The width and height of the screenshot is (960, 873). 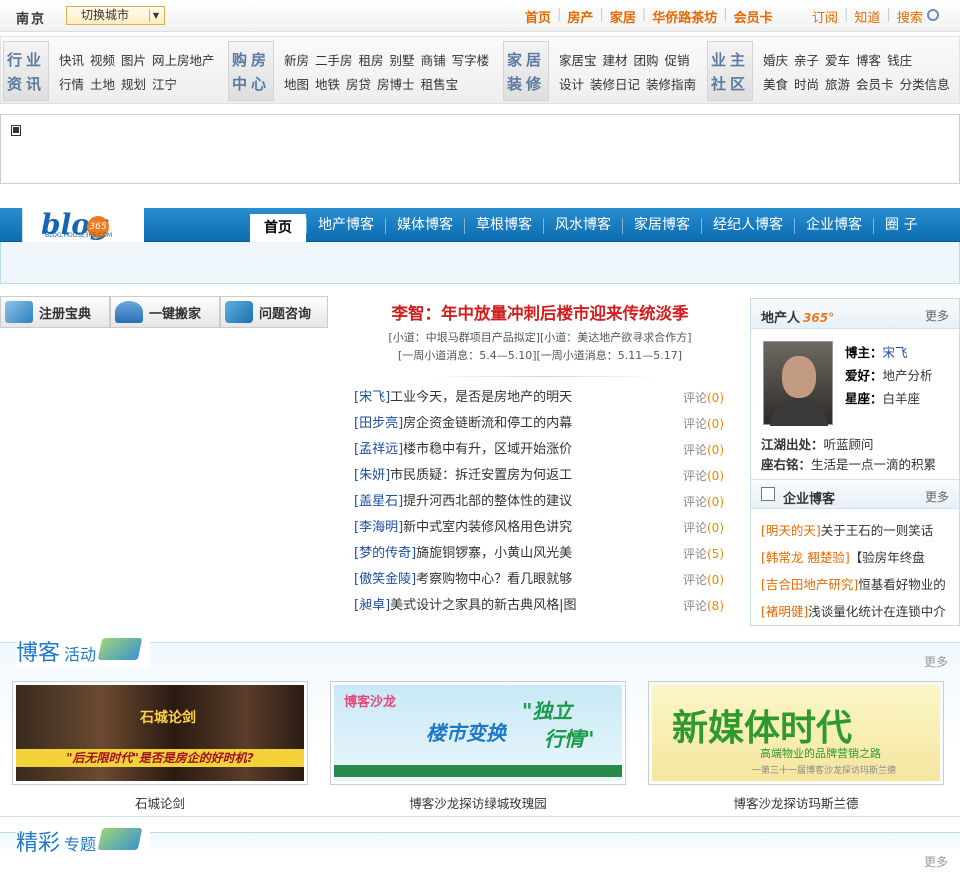 I want to click on cat-link: 会员卡, so click(x=875, y=84).